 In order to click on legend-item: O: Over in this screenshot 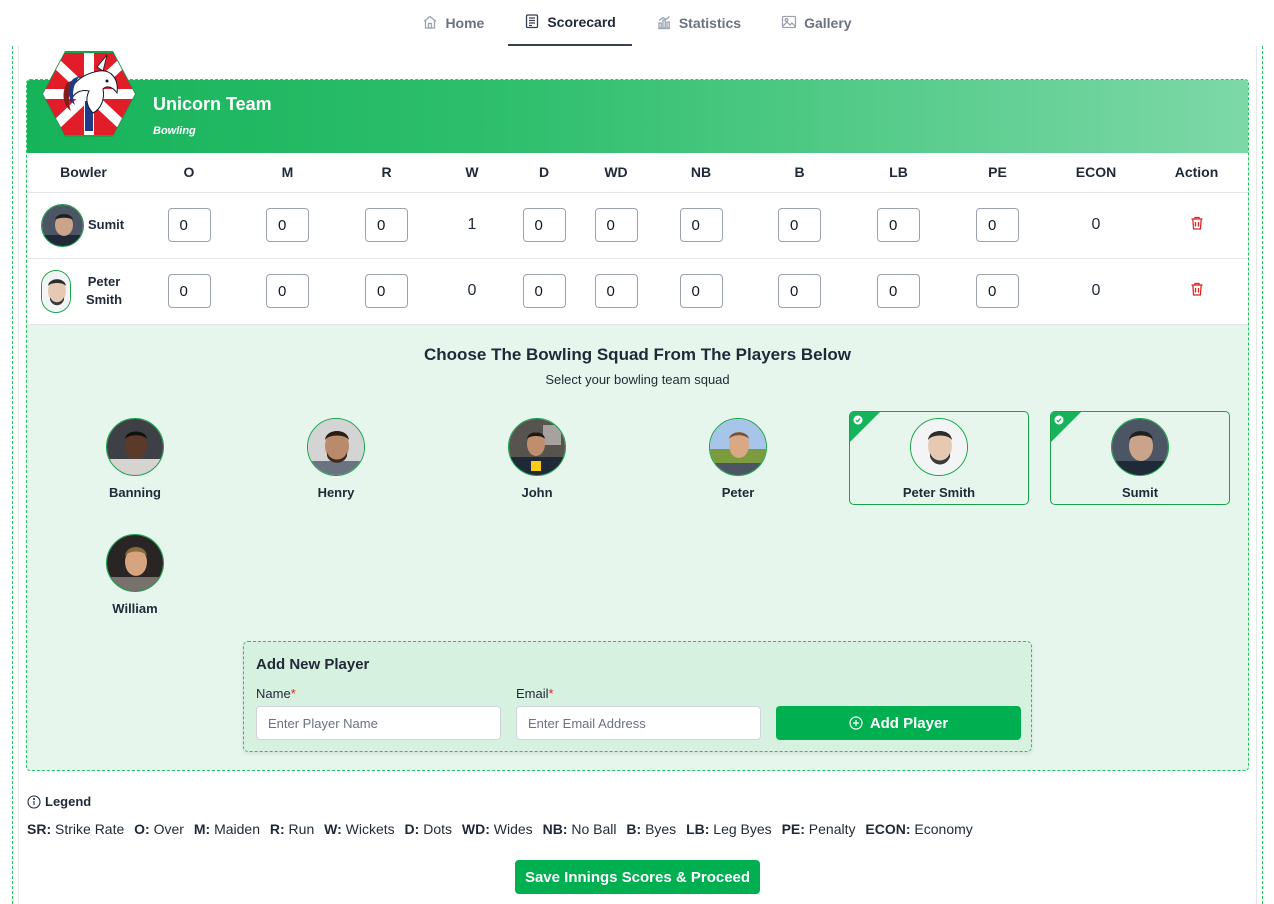, I will do `click(159, 829)`.